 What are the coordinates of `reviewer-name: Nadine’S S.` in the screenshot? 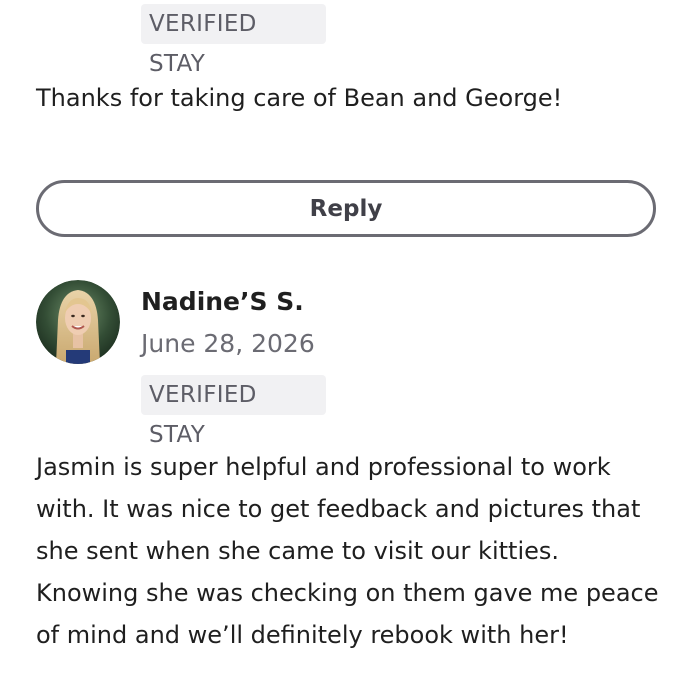 It's located at (222, 301).